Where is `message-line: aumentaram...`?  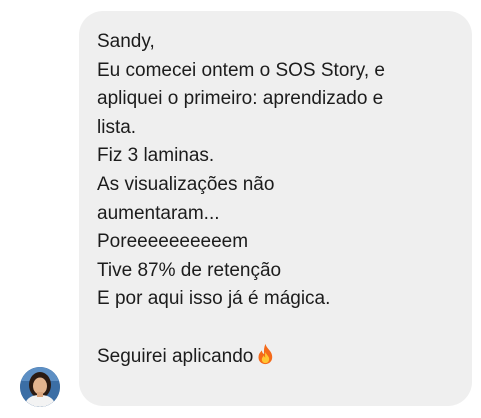 message-line: aumentaram... is located at coordinates (158, 213).